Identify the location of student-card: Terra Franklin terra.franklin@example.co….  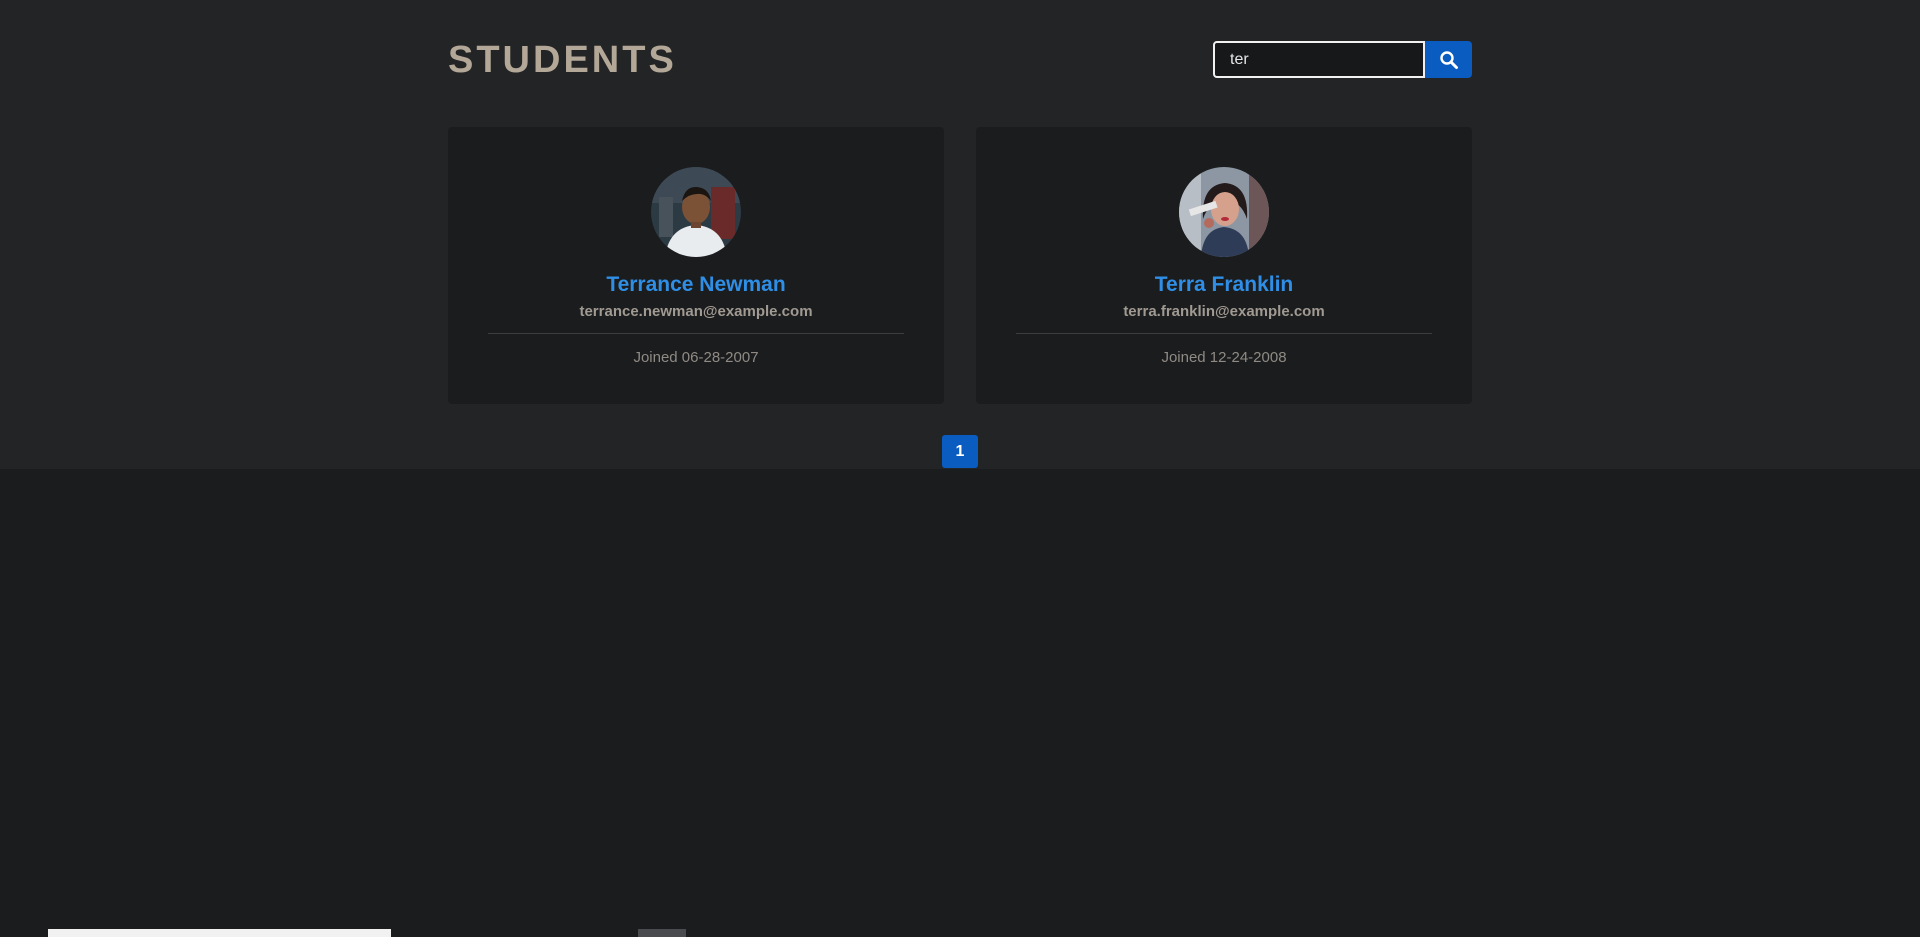
(1224, 265).